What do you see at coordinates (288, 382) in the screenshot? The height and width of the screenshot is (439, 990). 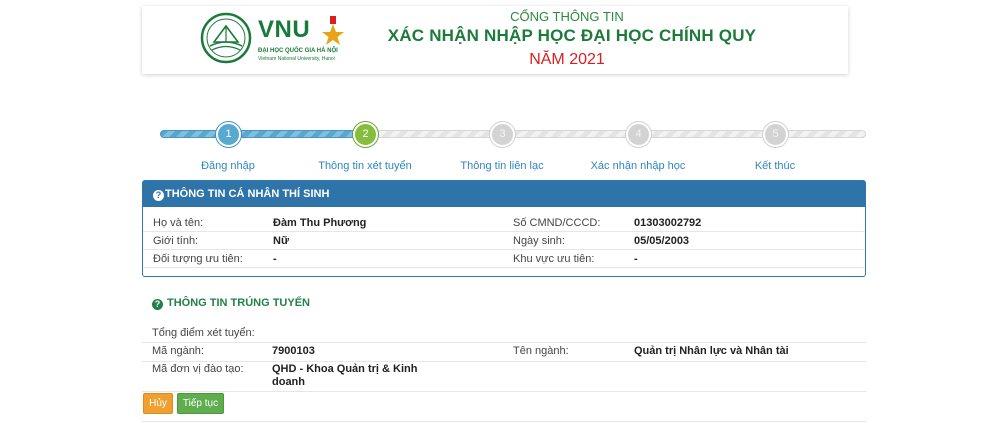 I see `unit-value-line2: doanh` at bounding box center [288, 382].